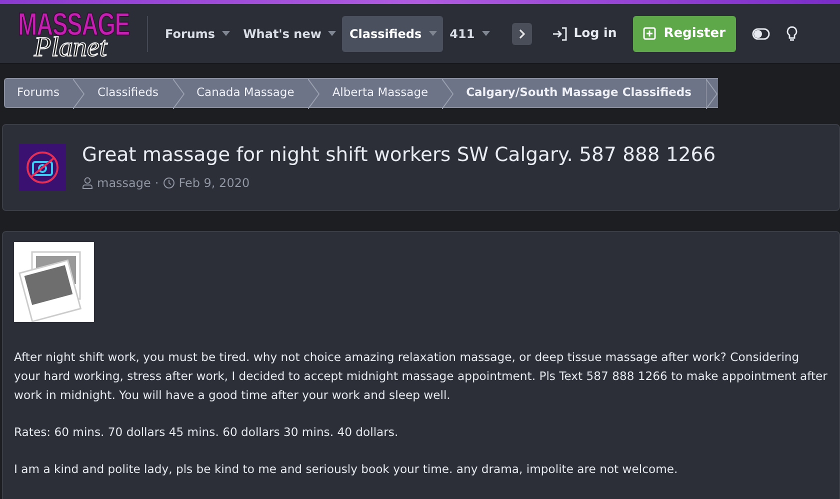 This screenshot has height=499, width=840. I want to click on login-button: Log in, so click(584, 33).